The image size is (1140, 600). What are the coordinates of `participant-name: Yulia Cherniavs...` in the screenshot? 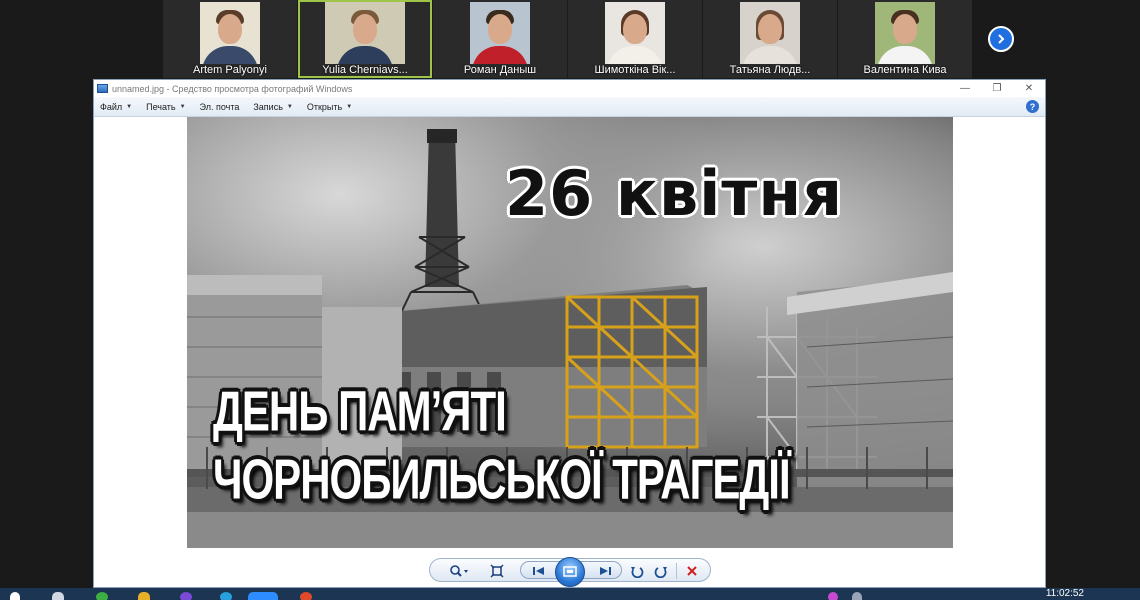 It's located at (365, 70).